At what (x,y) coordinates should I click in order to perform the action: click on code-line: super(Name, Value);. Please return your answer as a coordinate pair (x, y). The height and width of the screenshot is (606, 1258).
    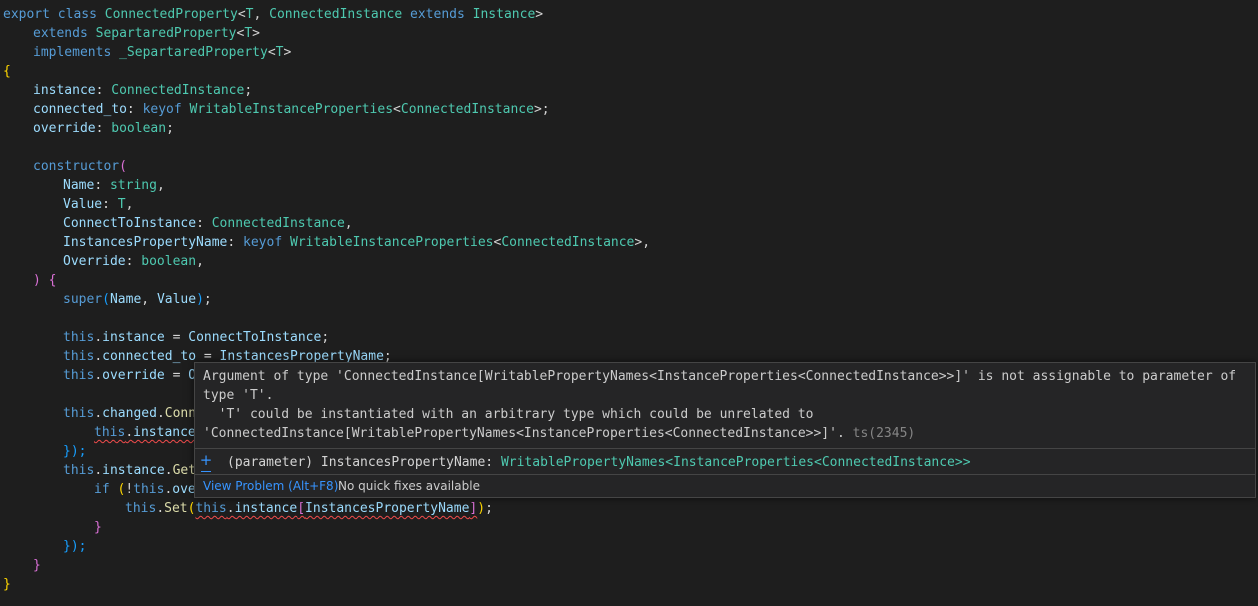
    Looking at the image, I should click on (137, 299).